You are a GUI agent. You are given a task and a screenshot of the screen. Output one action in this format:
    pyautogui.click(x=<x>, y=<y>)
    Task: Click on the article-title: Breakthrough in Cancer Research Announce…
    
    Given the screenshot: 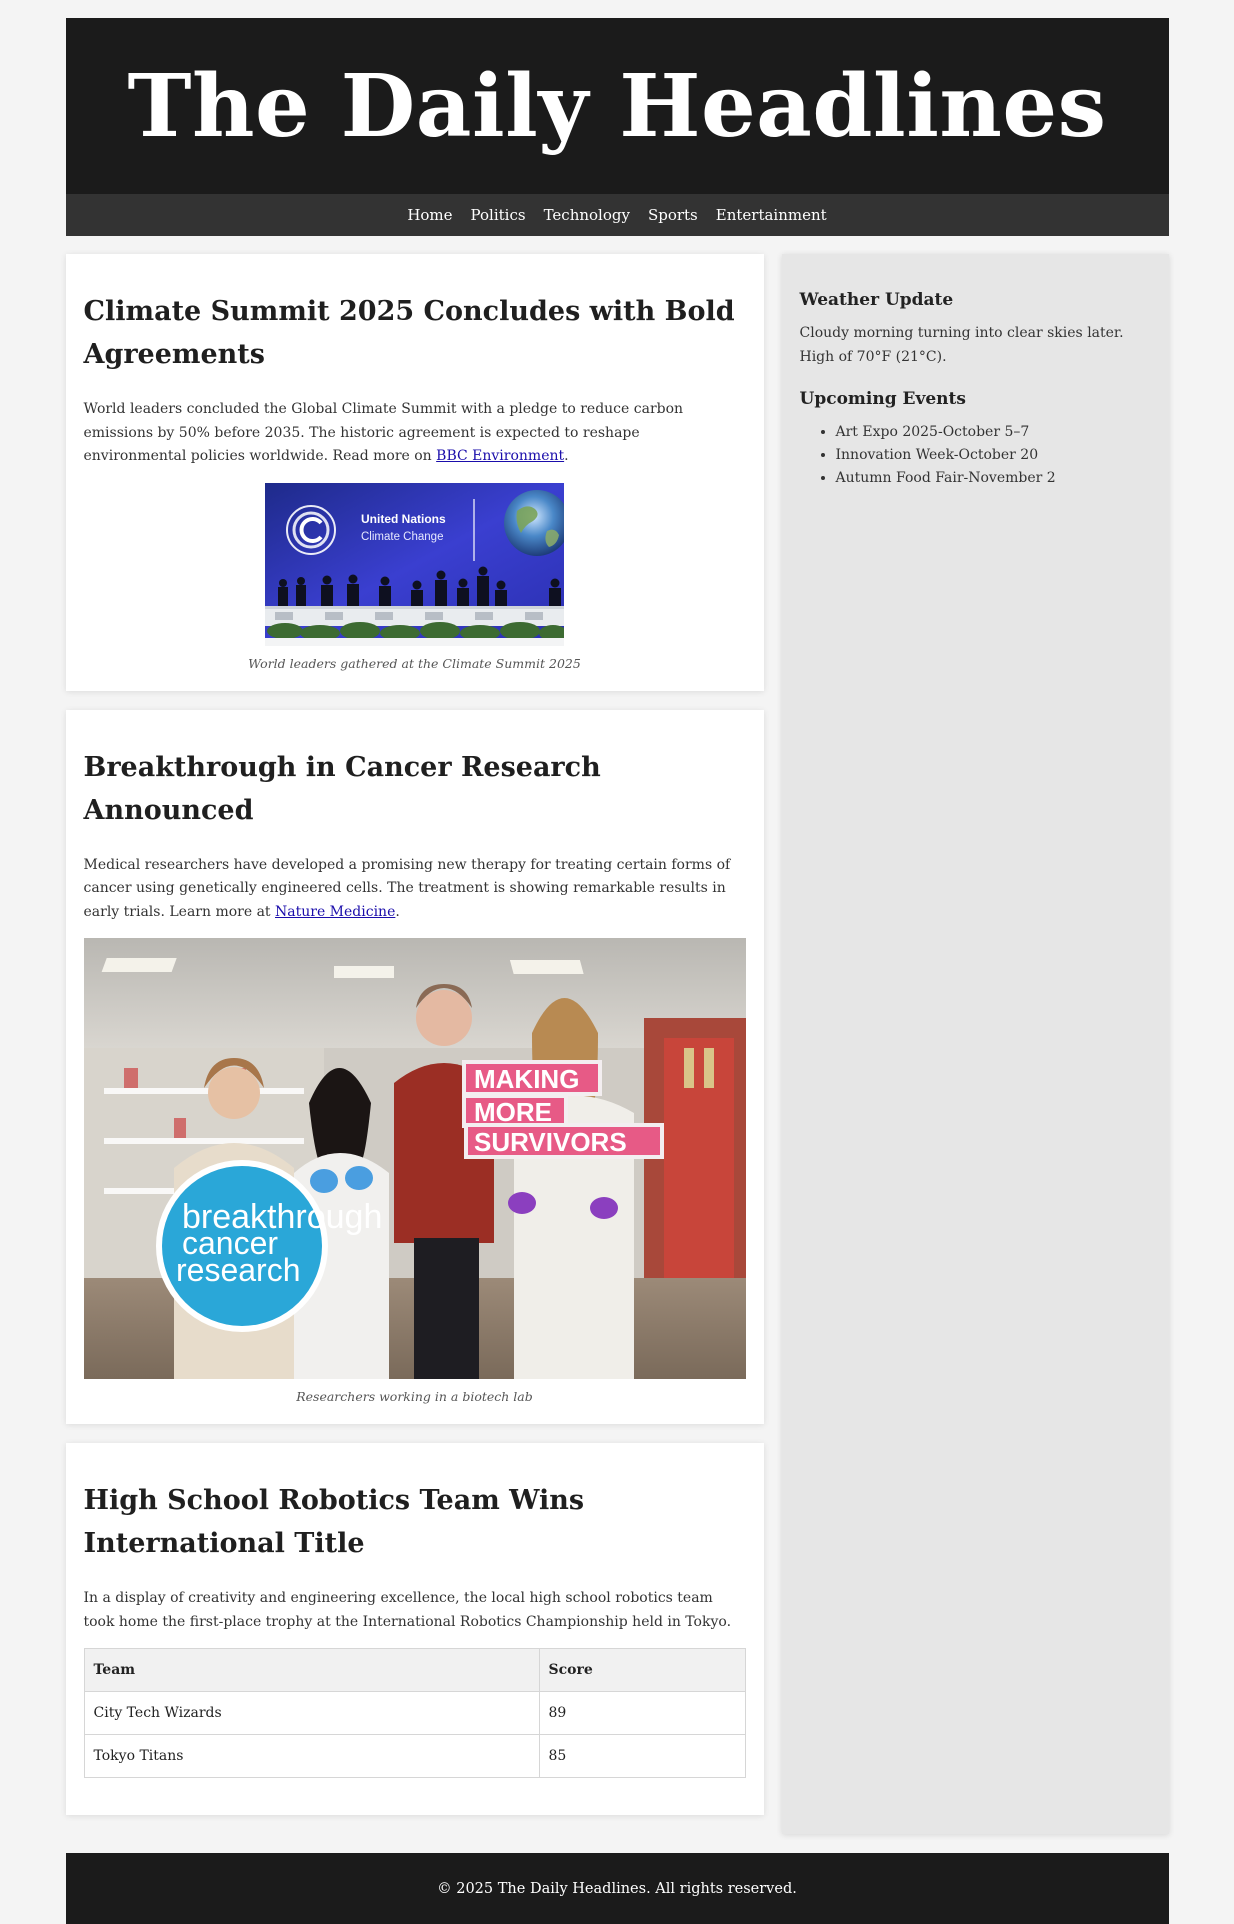 What is the action you would take?
    pyautogui.click(x=342, y=788)
    